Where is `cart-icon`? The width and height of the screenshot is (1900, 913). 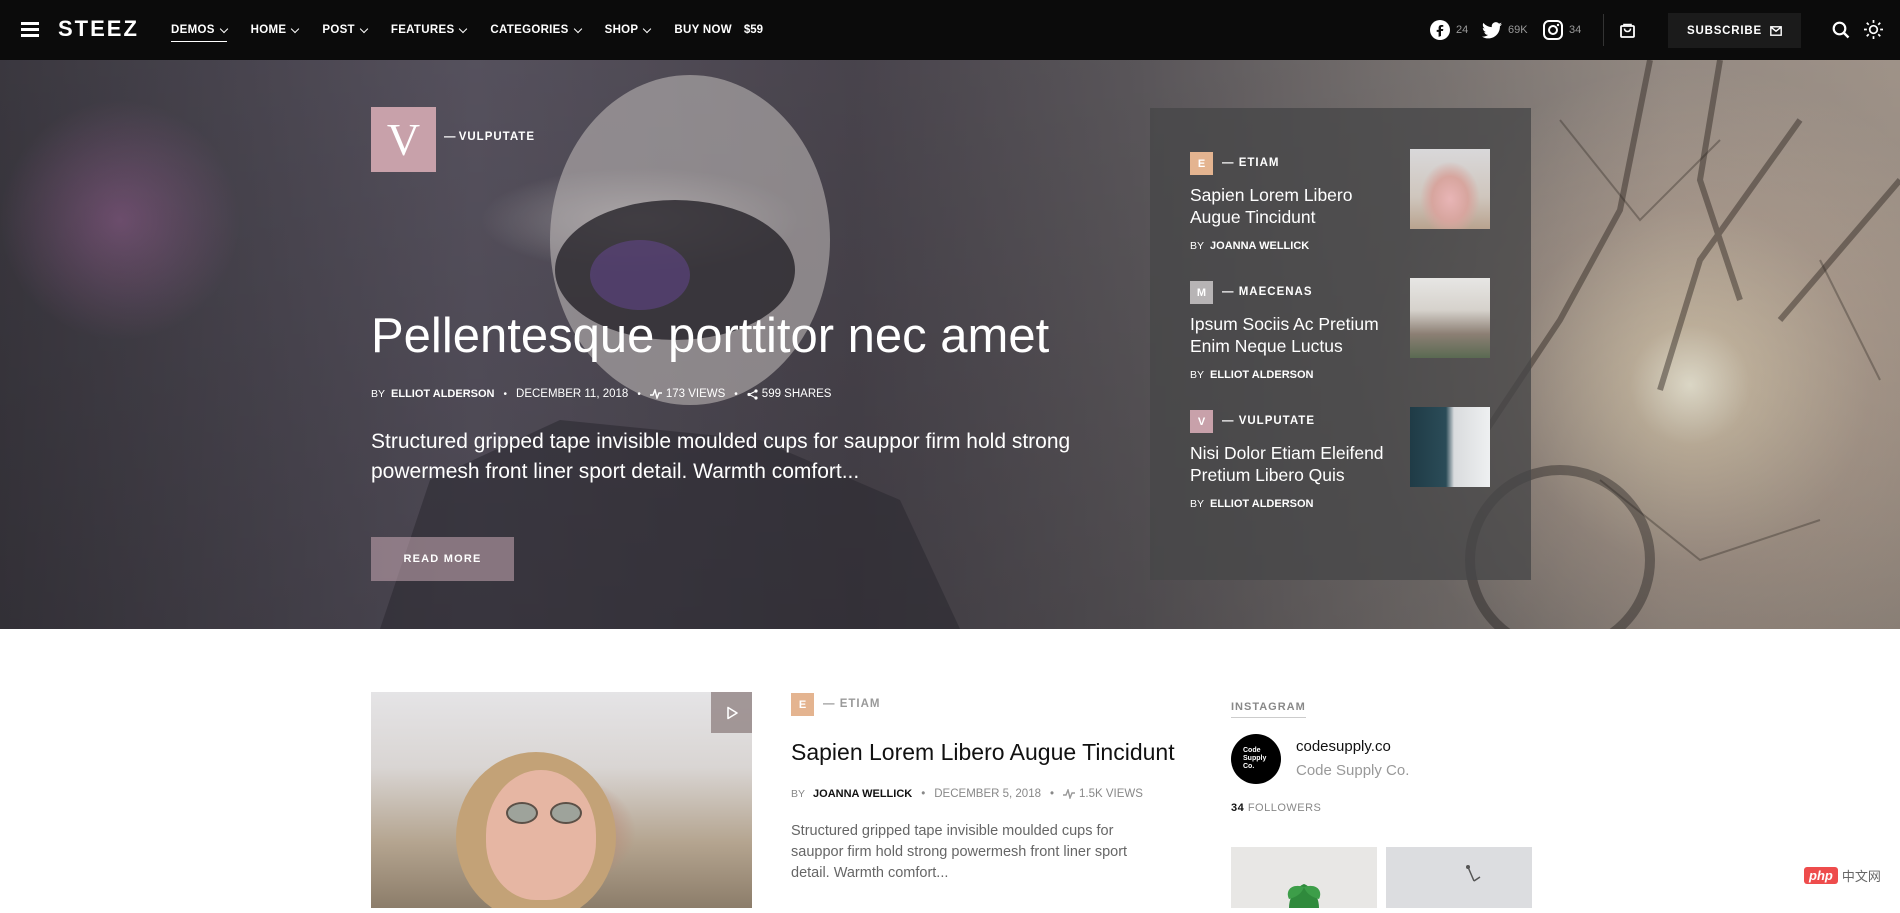
cart-icon is located at coordinates (1627, 32).